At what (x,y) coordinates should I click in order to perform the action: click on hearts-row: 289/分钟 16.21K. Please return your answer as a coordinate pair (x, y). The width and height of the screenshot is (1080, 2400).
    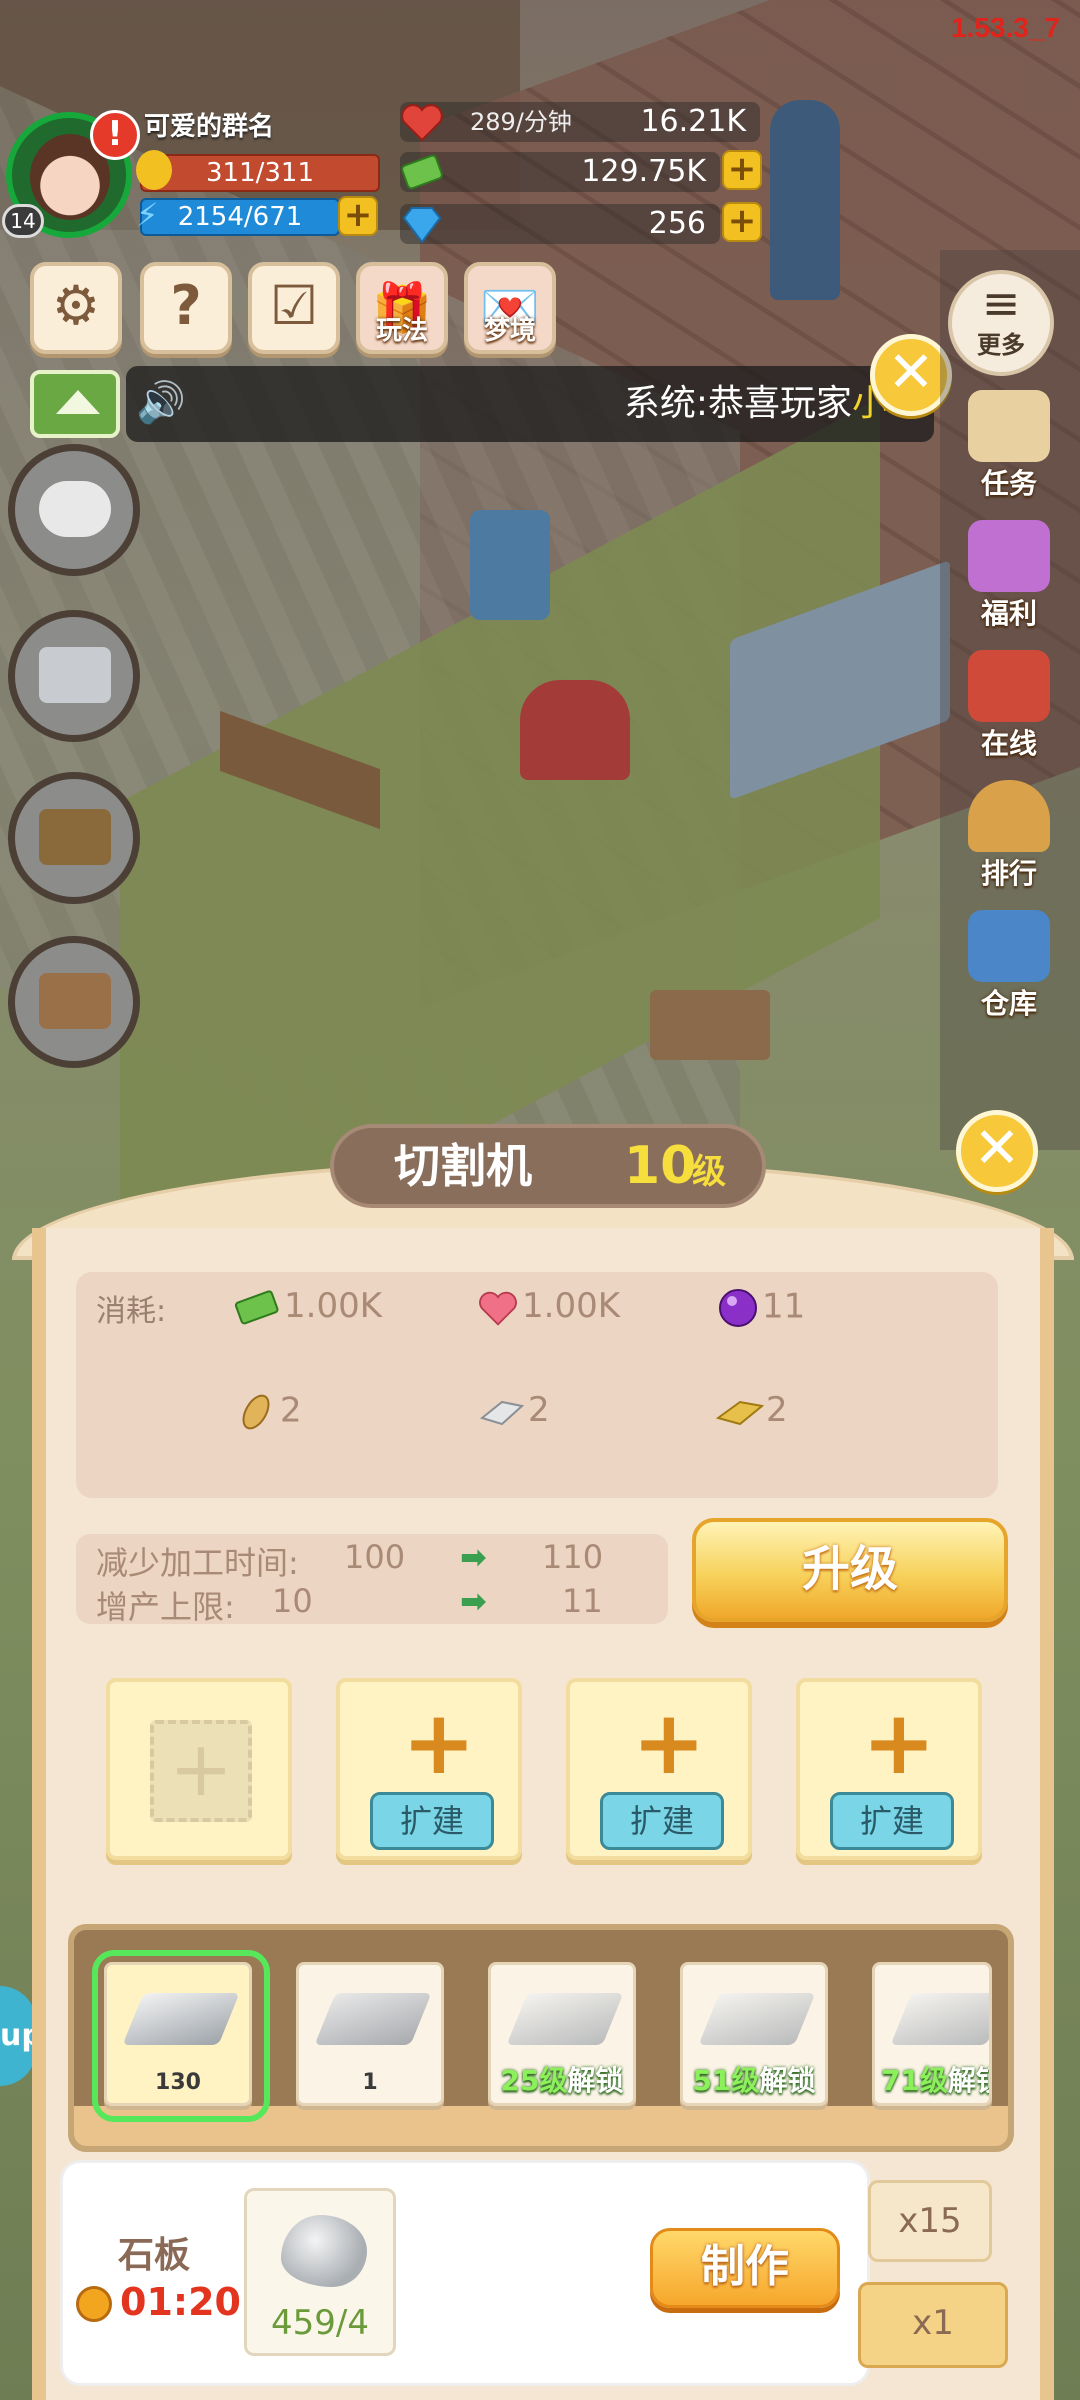
    Looking at the image, I should click on (580, 122).